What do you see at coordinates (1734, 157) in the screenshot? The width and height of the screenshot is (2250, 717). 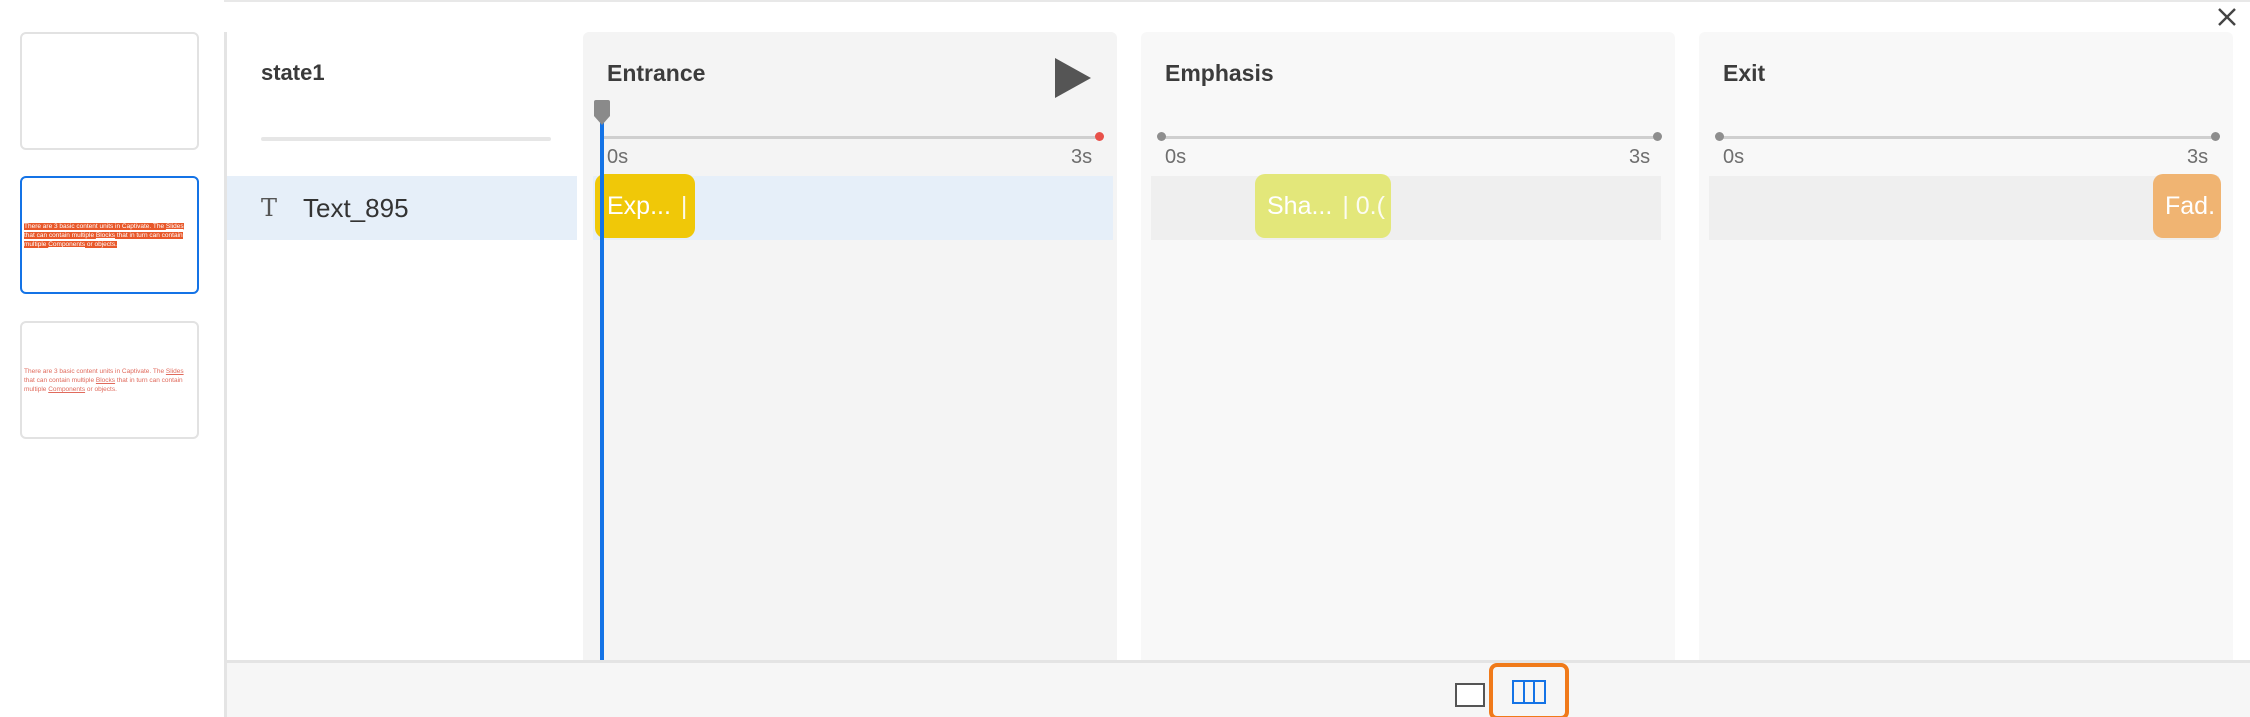 I see `exit-start-label: 0s` at bounding box center [1734, 157].